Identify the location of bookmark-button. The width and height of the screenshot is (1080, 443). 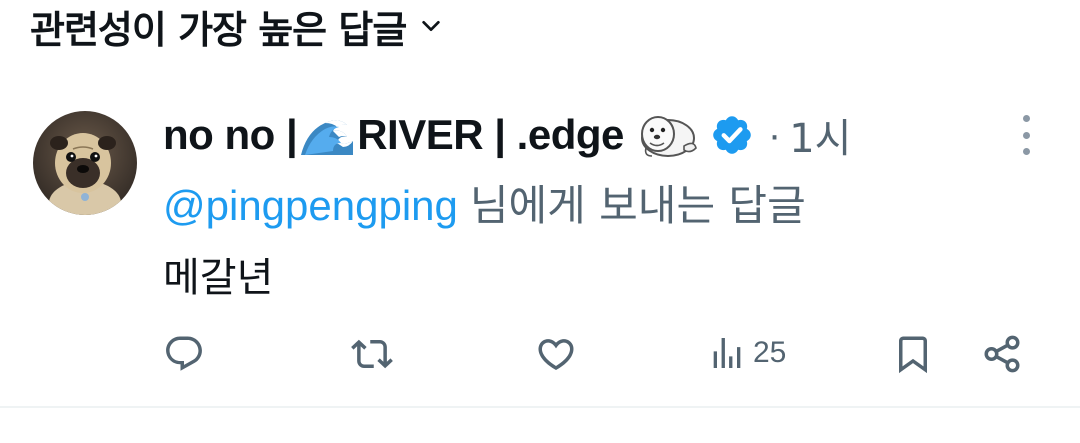
(913, 354).